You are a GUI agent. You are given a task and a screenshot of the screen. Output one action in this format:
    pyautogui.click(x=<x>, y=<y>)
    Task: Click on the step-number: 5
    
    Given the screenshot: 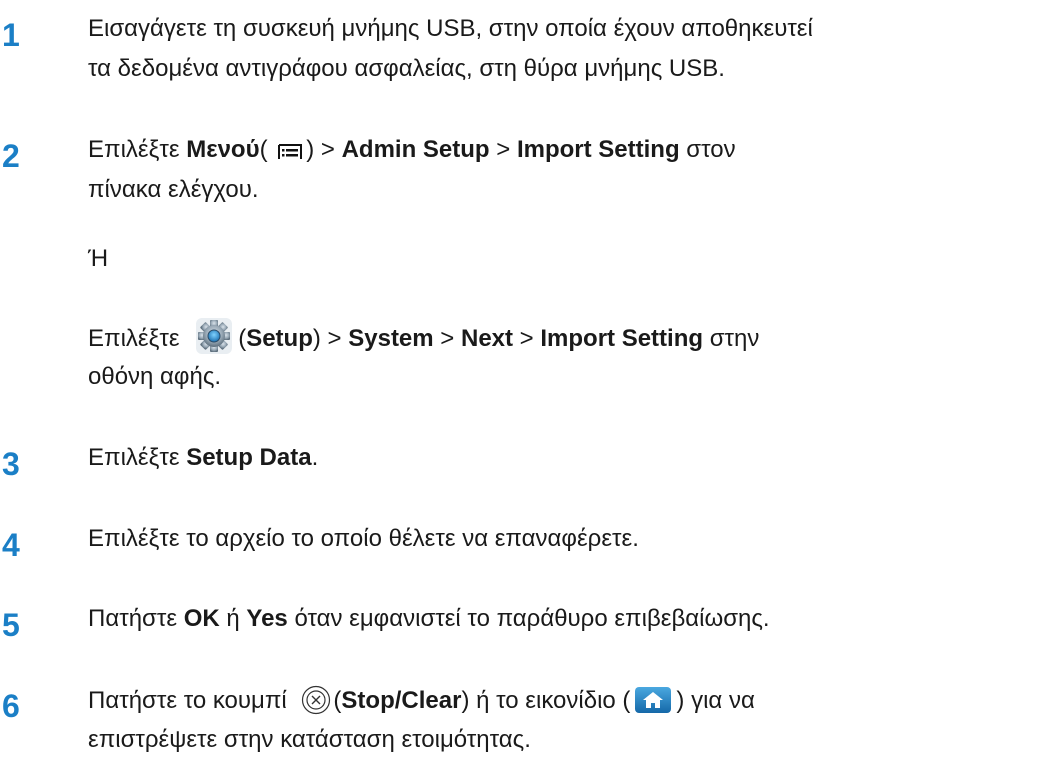 What is the action you would take?
    pyautogui.click(x=11, y=625)
    